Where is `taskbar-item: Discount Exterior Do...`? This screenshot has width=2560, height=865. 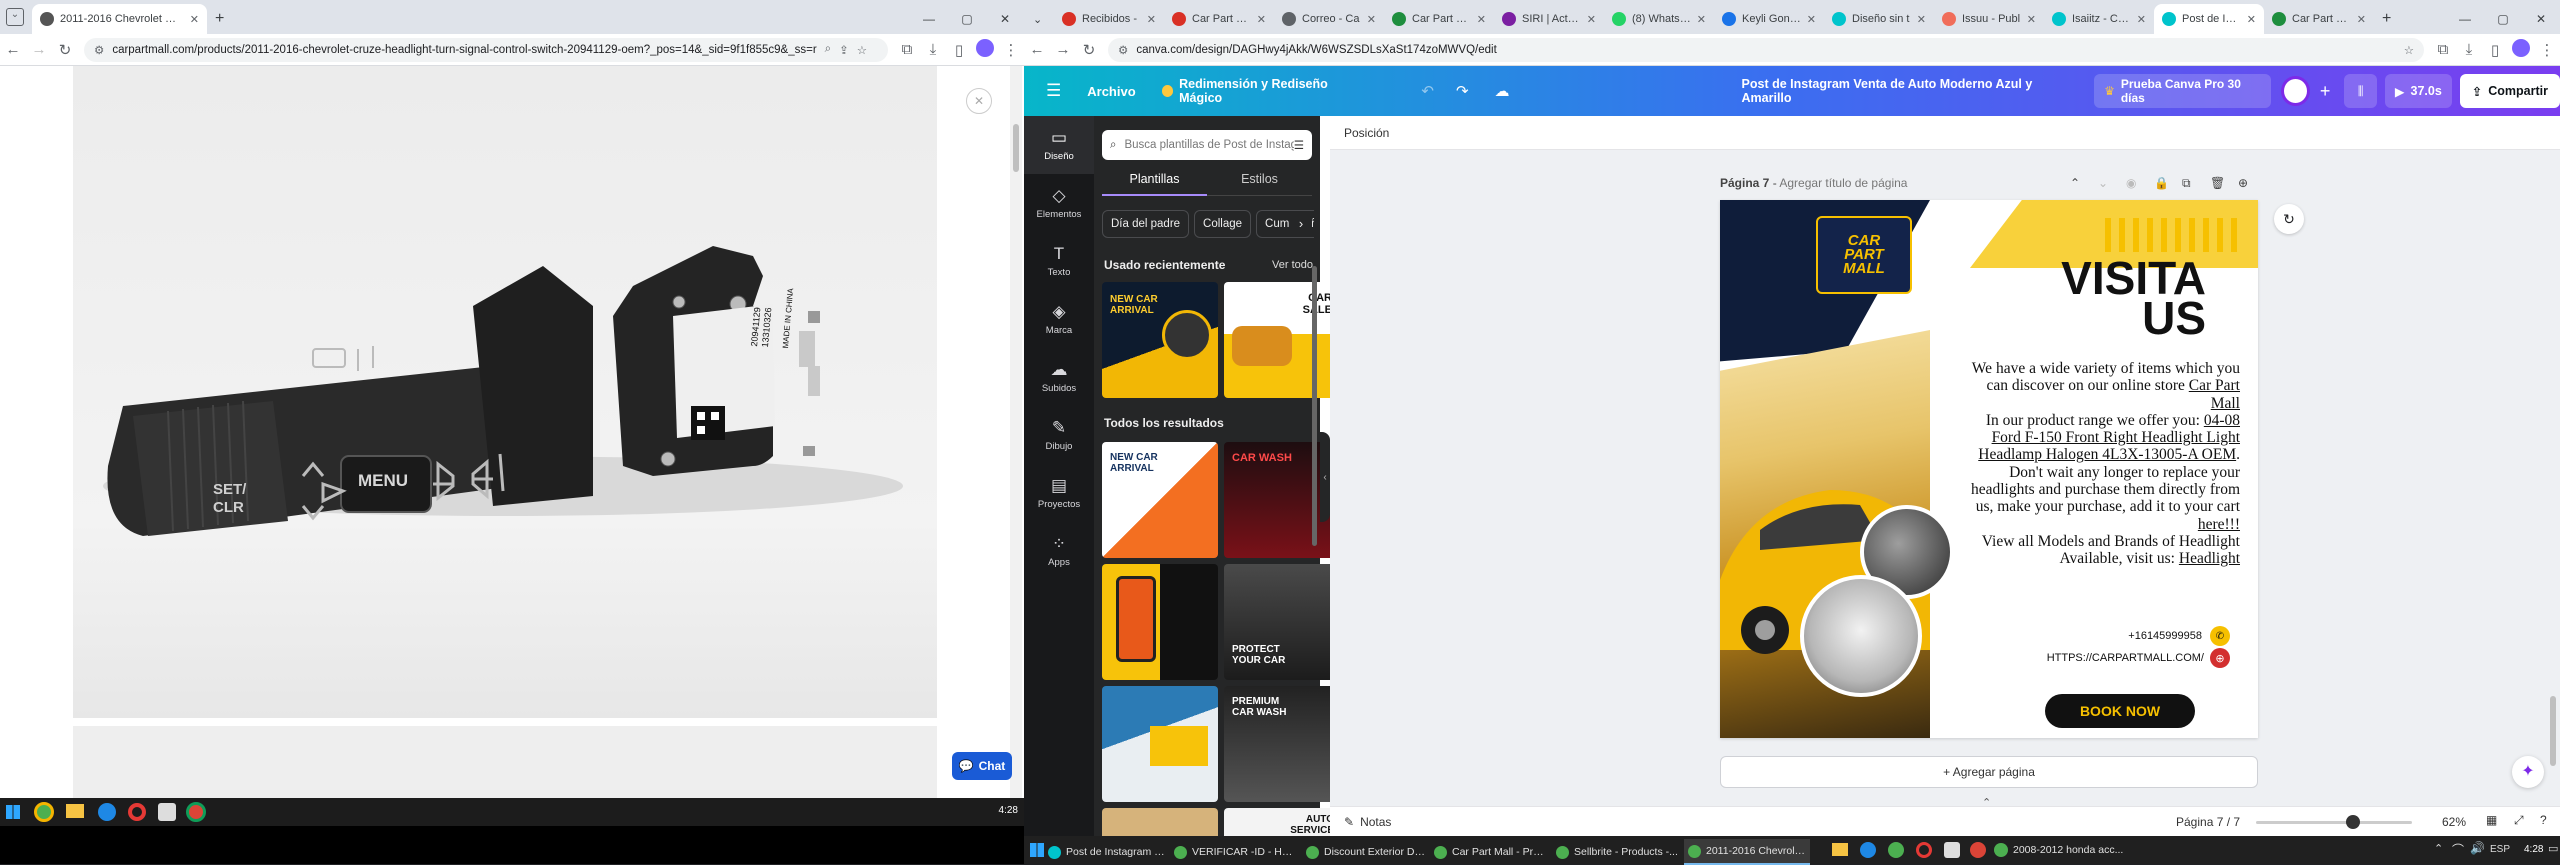 taskbar-item: Discount Exterior Do... is located at coordinates (1364, 852).